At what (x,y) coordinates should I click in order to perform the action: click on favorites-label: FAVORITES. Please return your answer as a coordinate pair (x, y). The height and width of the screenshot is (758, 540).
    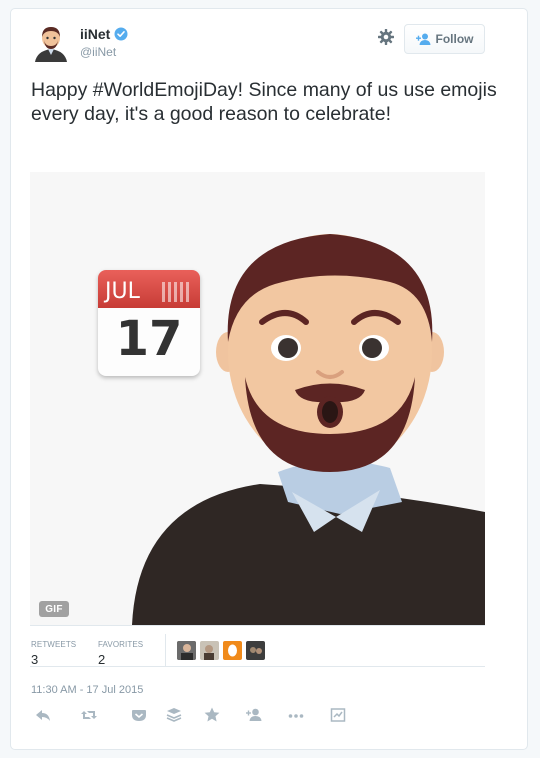
    Looking at the image, I should click on (121, 644).